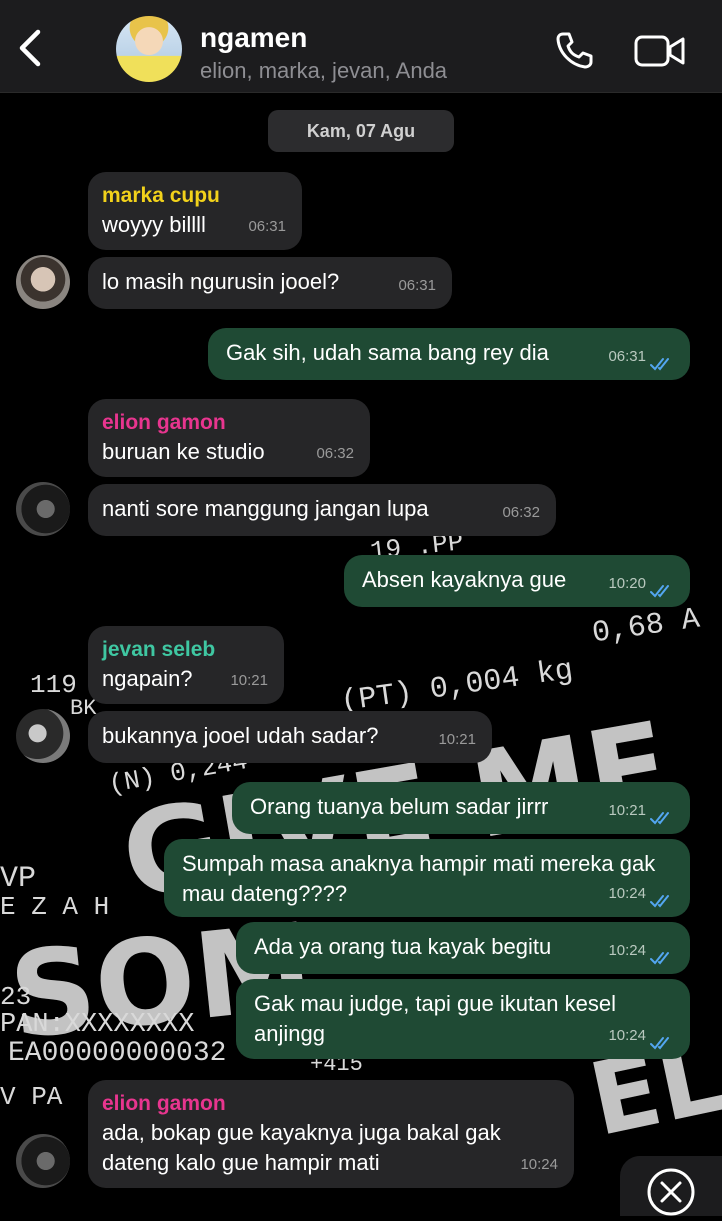  I want to click on message-bubble-outgoing: Orang tuanya belum sadar jirrr 10:21, so click(461, 808).